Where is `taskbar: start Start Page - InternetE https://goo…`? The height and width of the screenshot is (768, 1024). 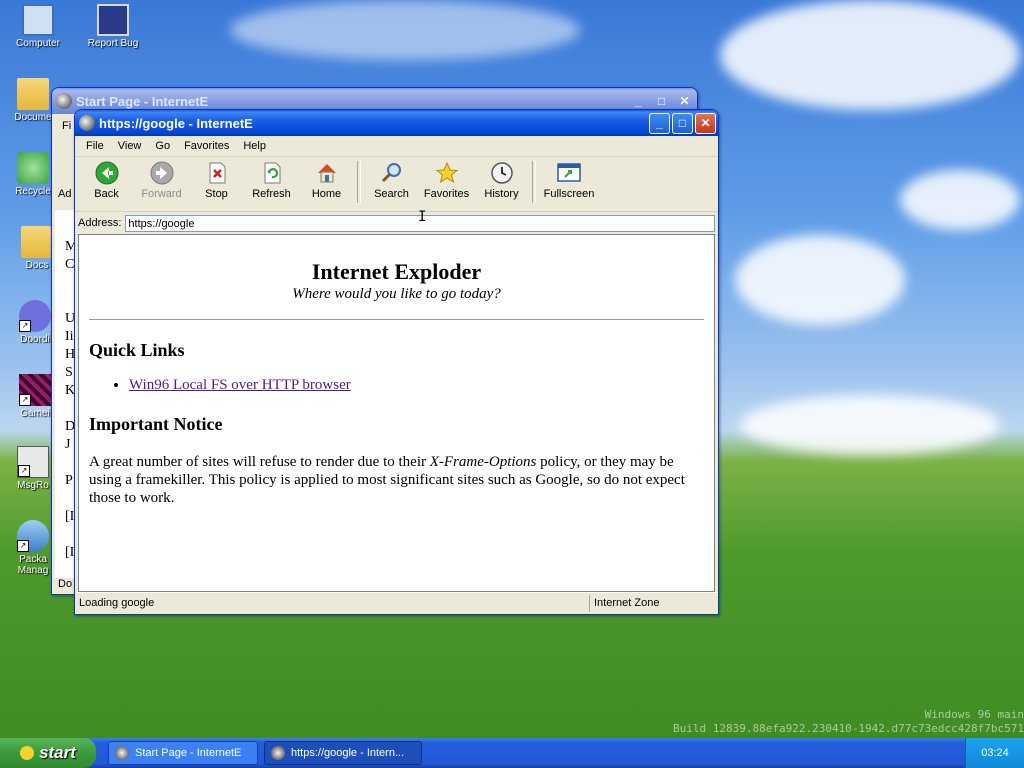
taskbar: start Start Page - InternetE https://goo… is located at coordinates (512, 753).